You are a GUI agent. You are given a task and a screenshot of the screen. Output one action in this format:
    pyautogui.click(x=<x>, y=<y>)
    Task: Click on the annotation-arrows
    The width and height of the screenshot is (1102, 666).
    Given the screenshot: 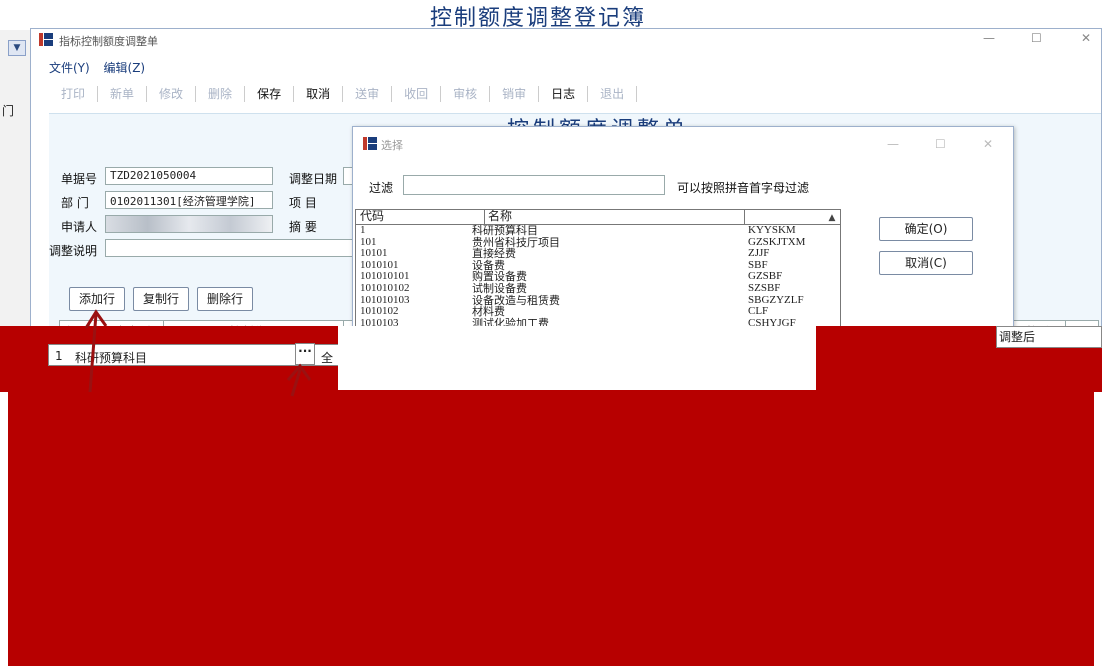 What is the action you would take?
    pyautogui.click(x=198, y=353)
    